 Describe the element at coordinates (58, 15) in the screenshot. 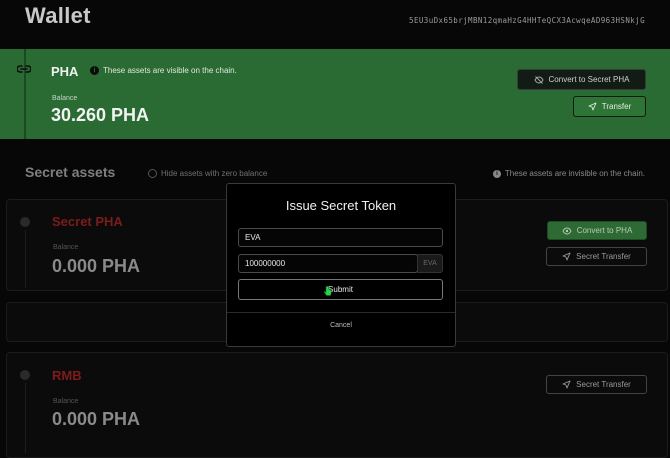

I see `page-title: Wallet` at that location.